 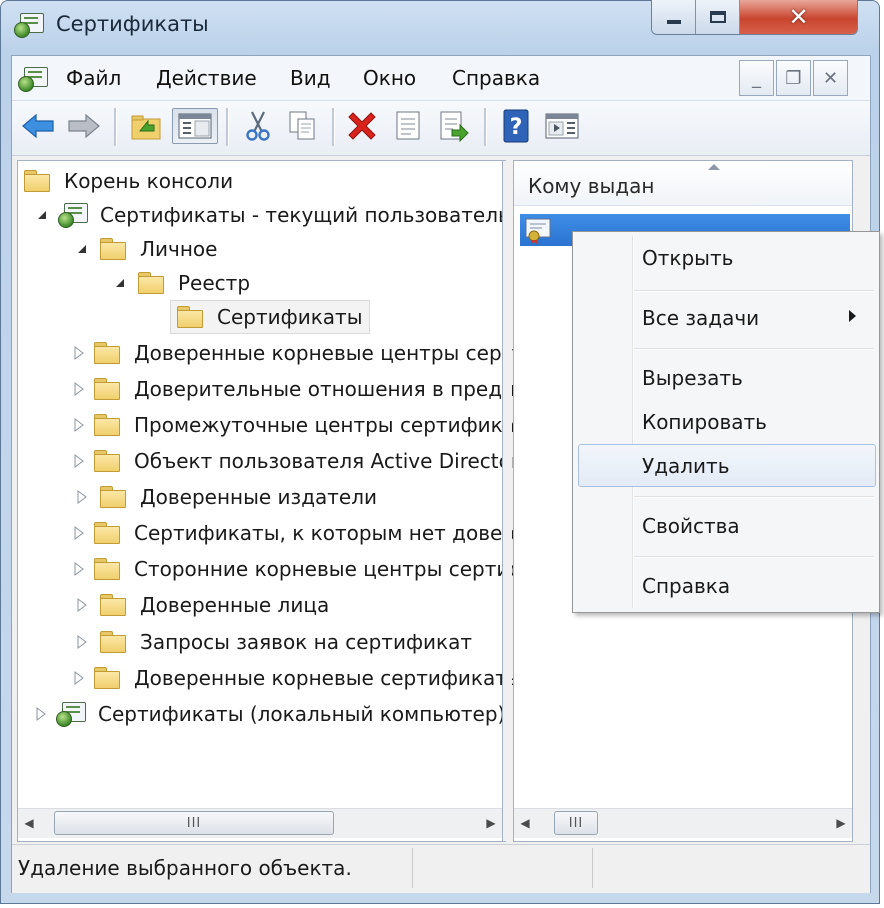 I want to click on tree-item-label: Сертификаты - текущий пользователь, so click(x=305, y=215).